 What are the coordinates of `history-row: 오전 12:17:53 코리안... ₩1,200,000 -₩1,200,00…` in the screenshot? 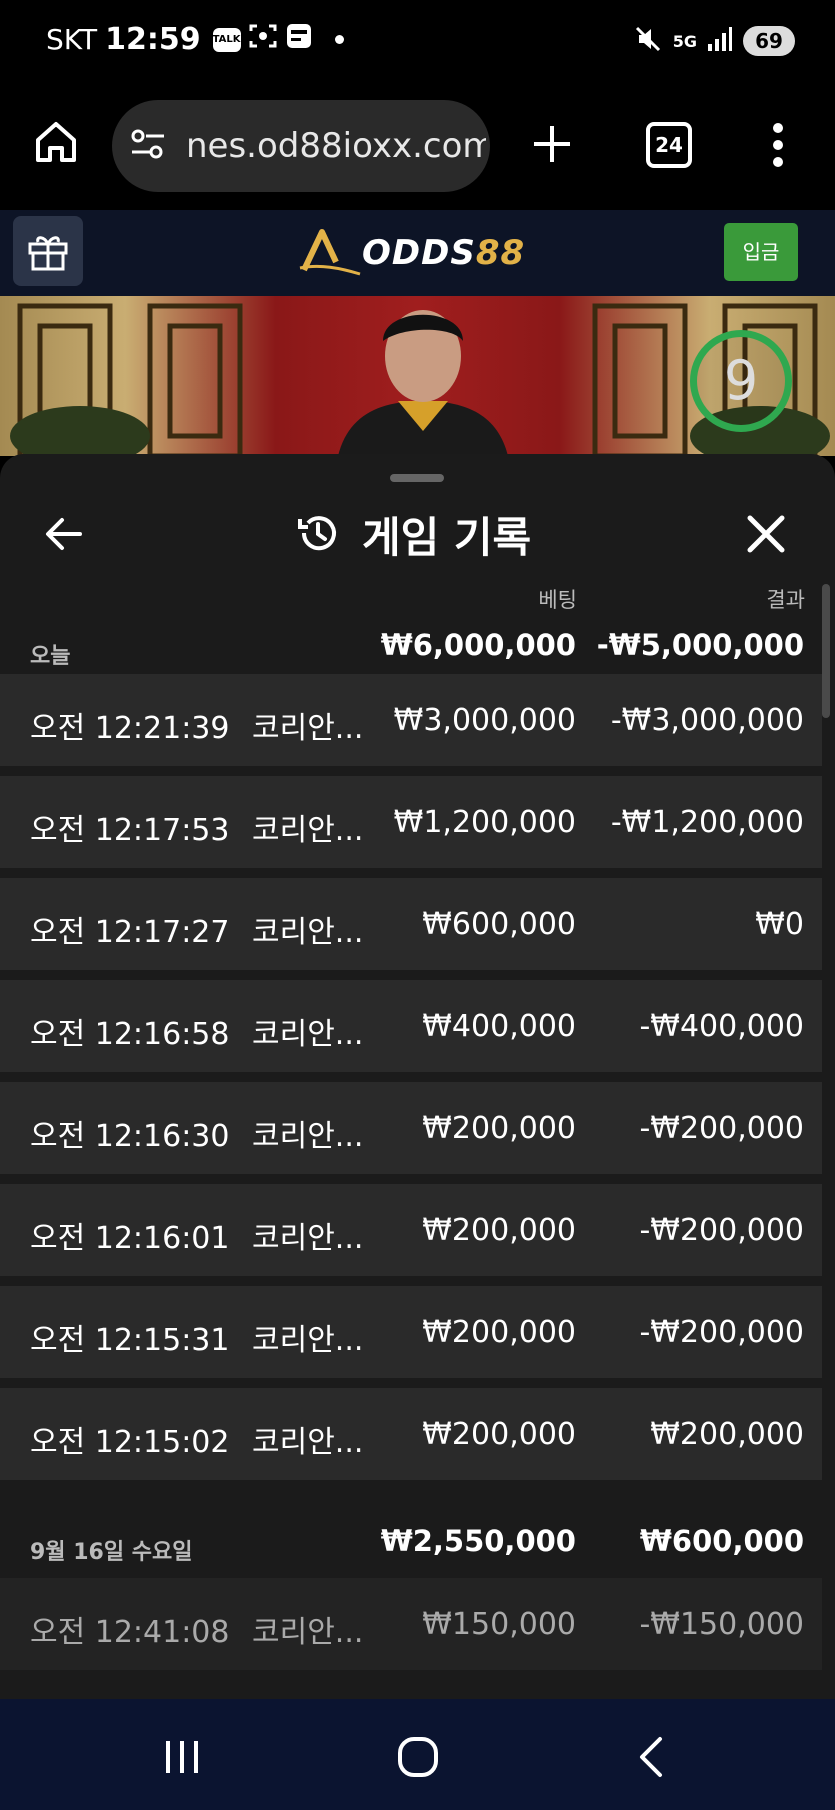 It's located at (411, 822).